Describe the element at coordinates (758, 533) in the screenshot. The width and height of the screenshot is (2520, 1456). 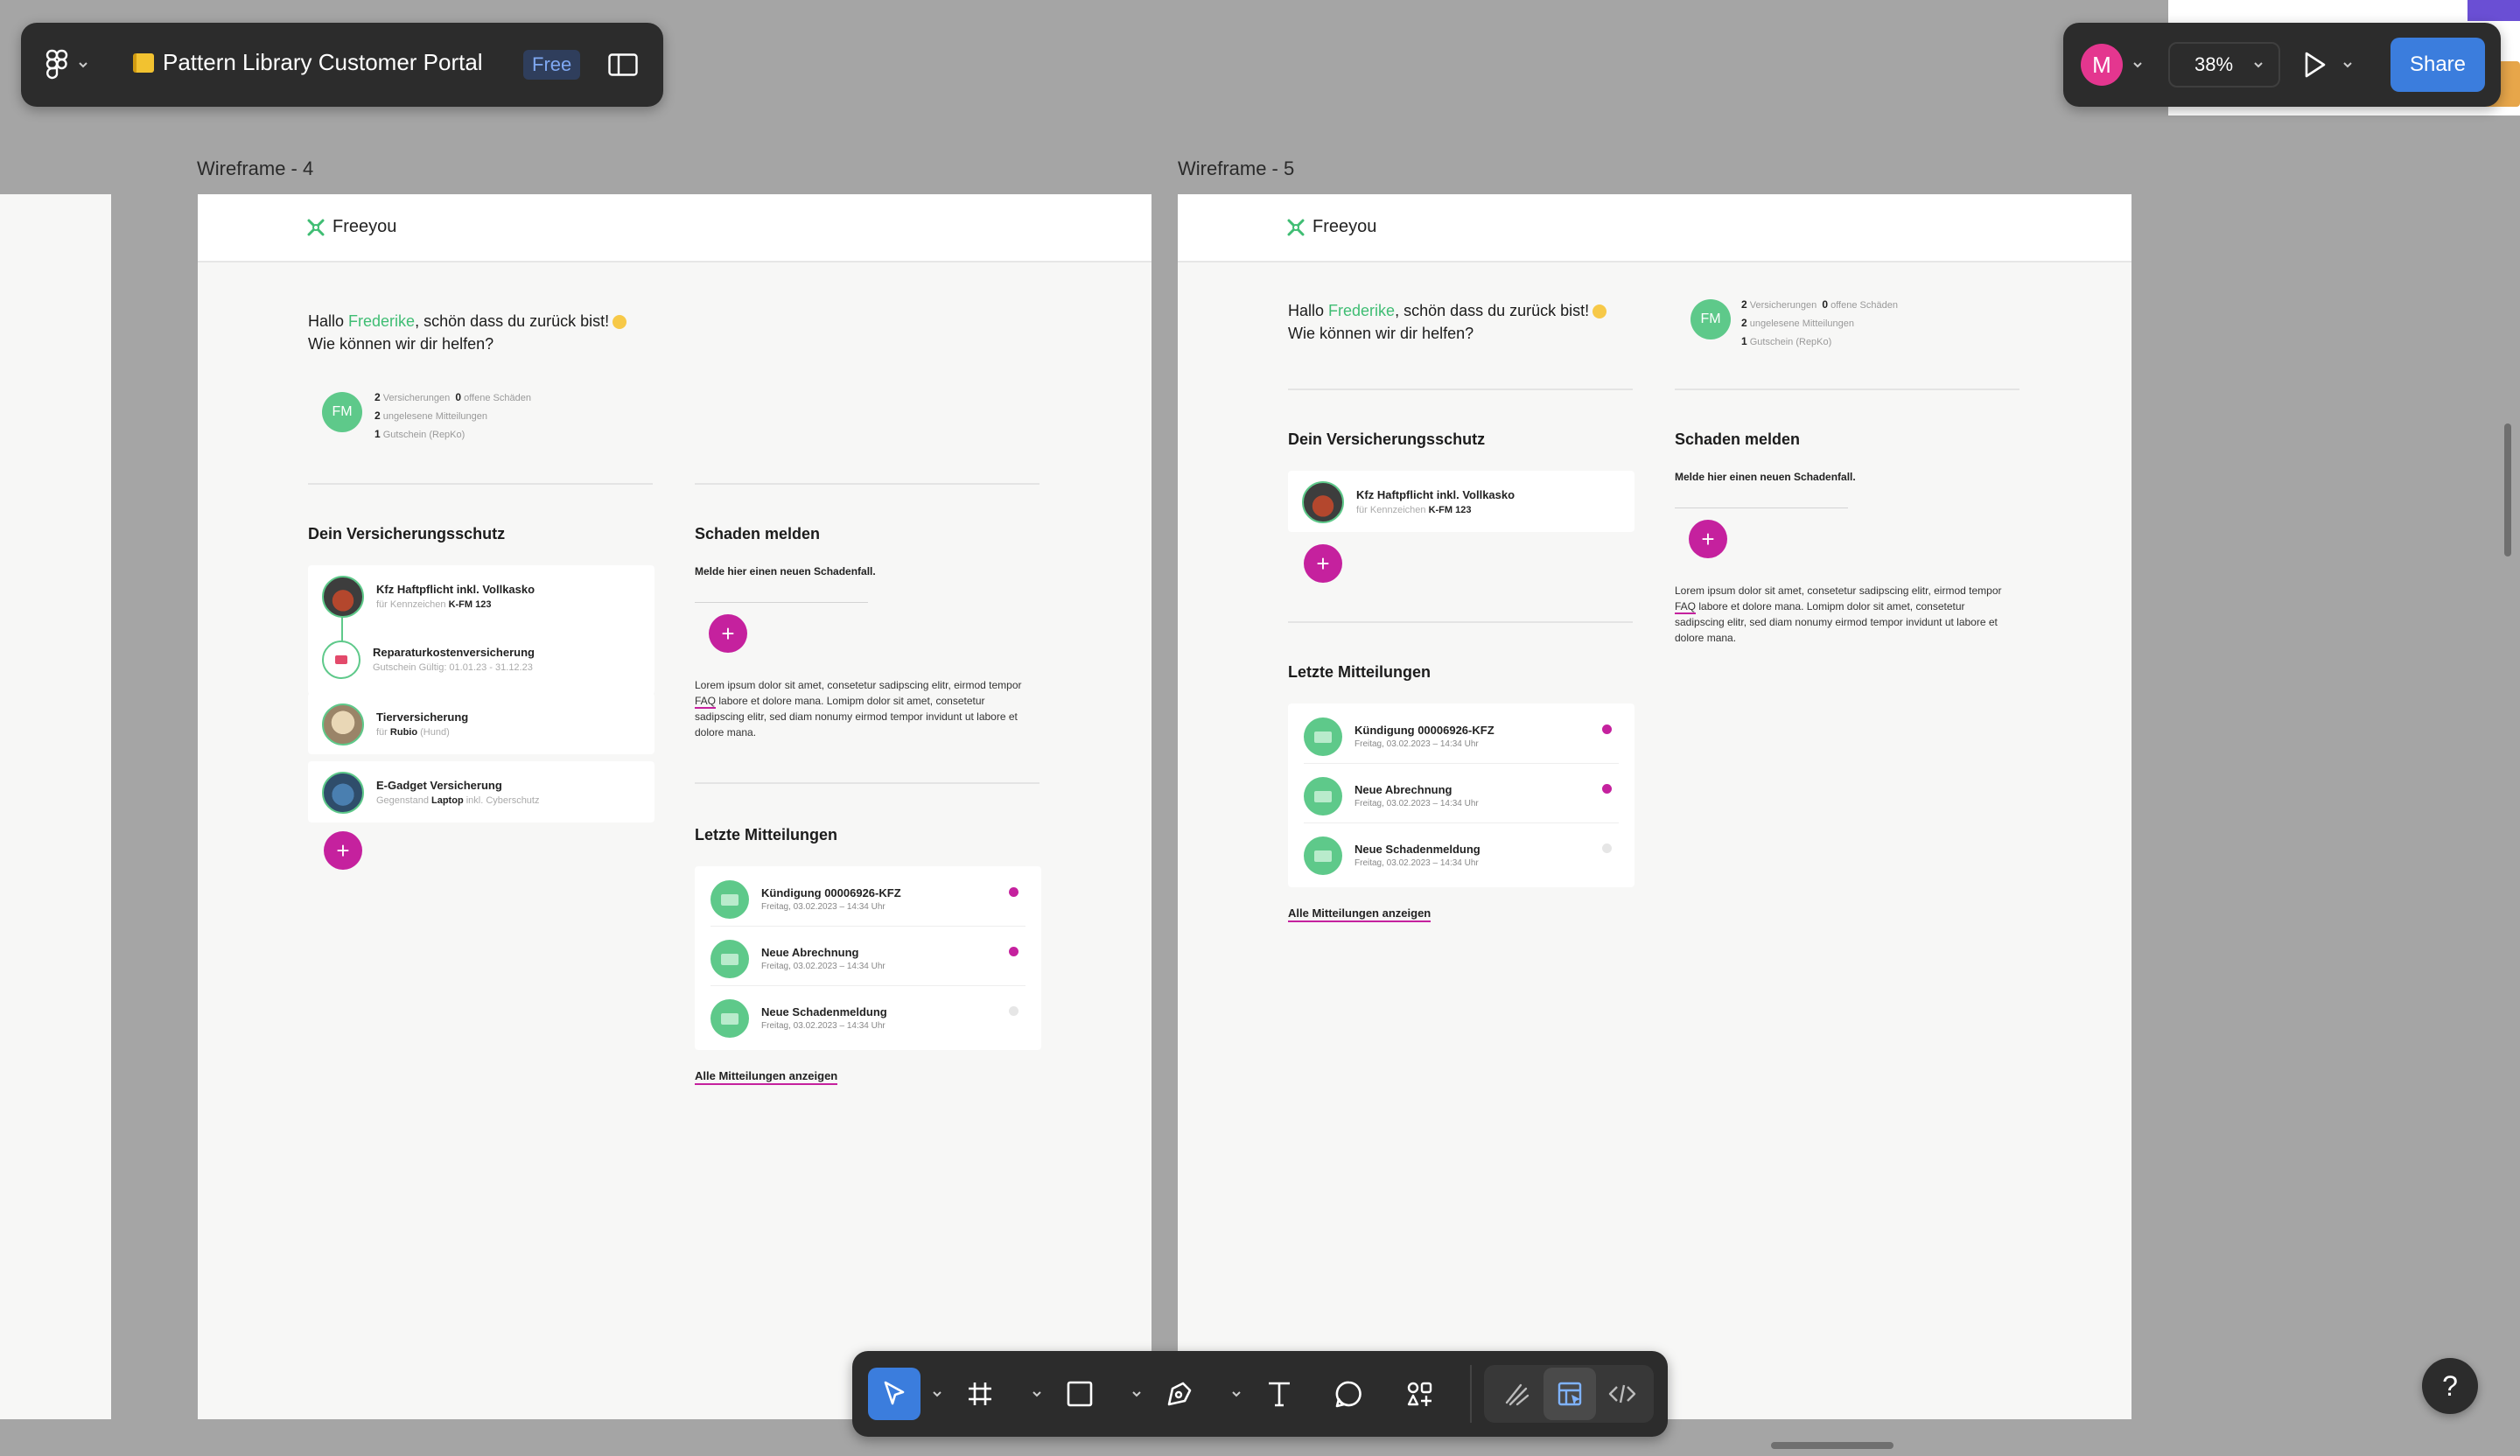
I see `claim-section-title: Schaden melden` at that location.